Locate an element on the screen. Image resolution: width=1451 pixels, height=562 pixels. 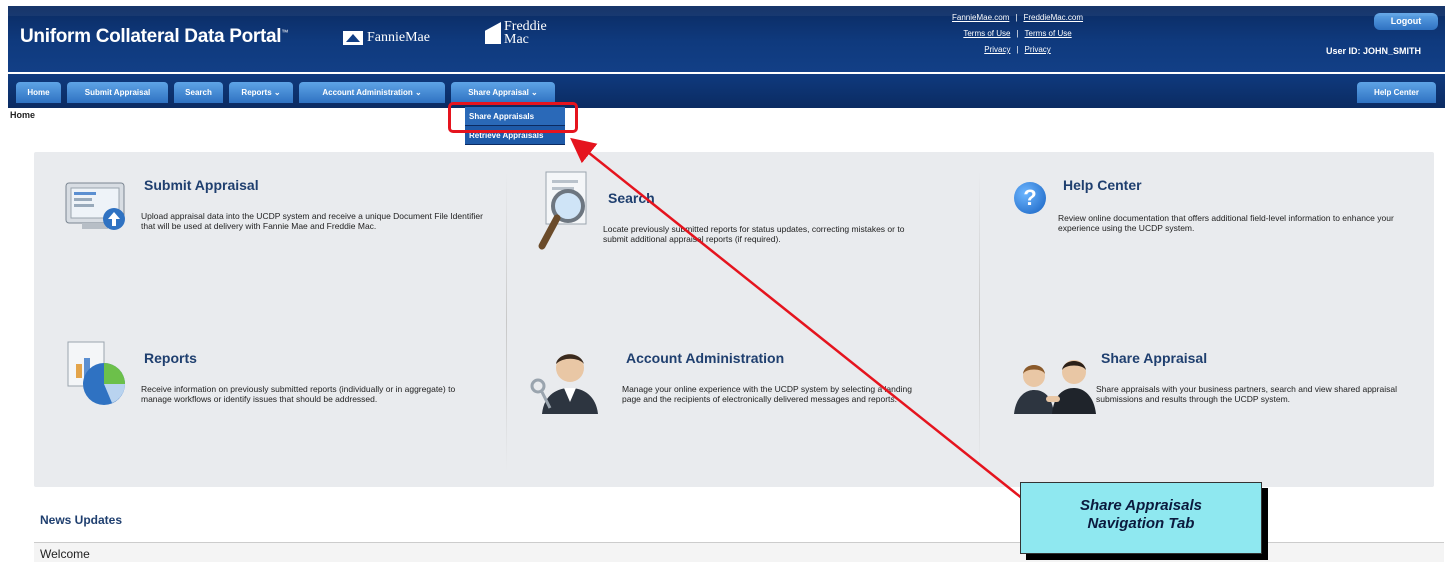
business-partners-icon is located at coordinates (1054, 382).